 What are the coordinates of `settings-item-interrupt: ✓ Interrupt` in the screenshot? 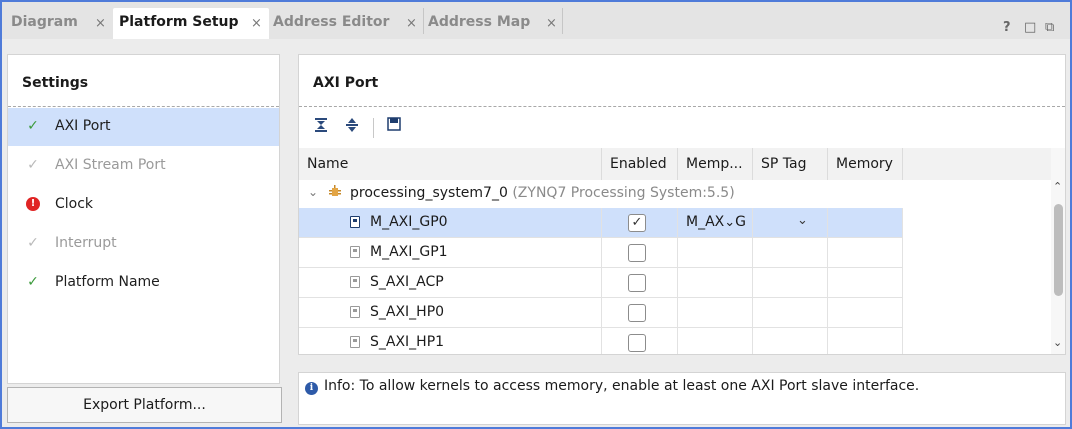 It's located at (143, 244).